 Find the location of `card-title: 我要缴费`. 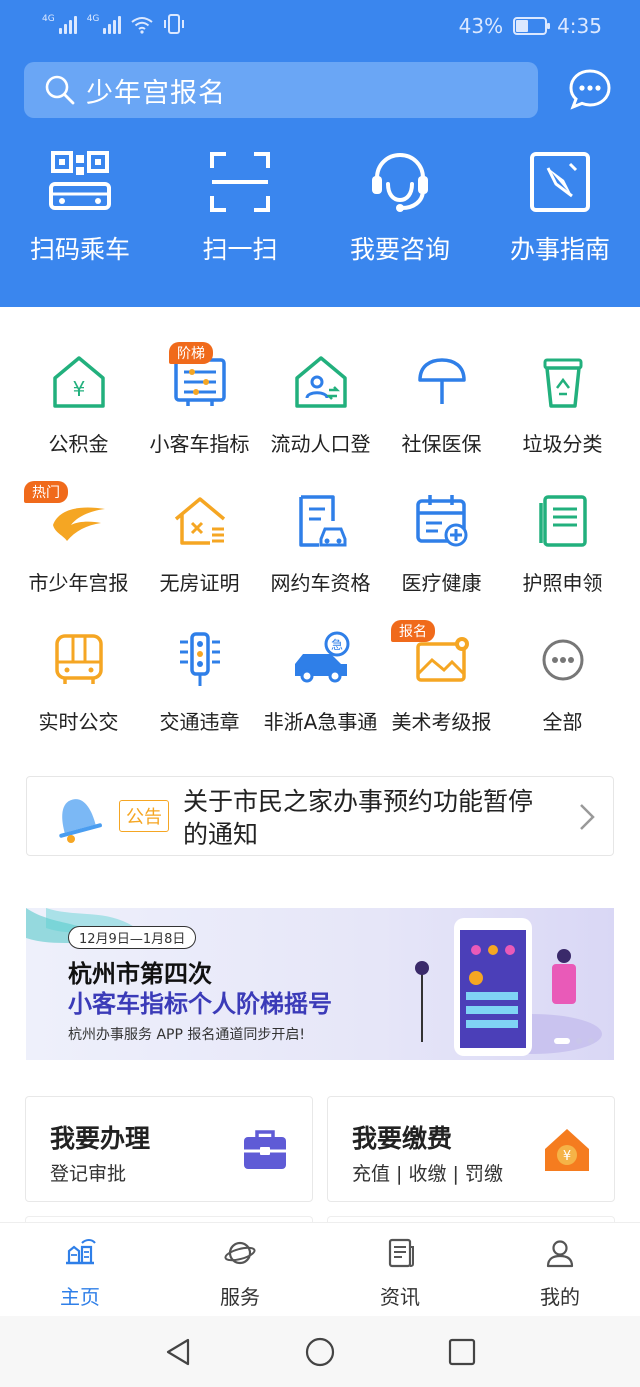

card-title: 我要缴费 is located at coordinates (402, 1138).